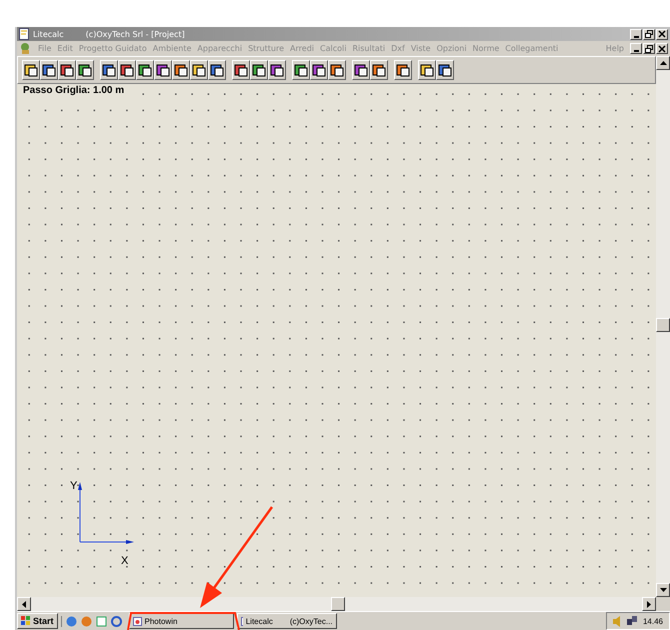 This screenshot has height=630, width=670. I want to click on menu-item: Opzioni, so click(451, 48).